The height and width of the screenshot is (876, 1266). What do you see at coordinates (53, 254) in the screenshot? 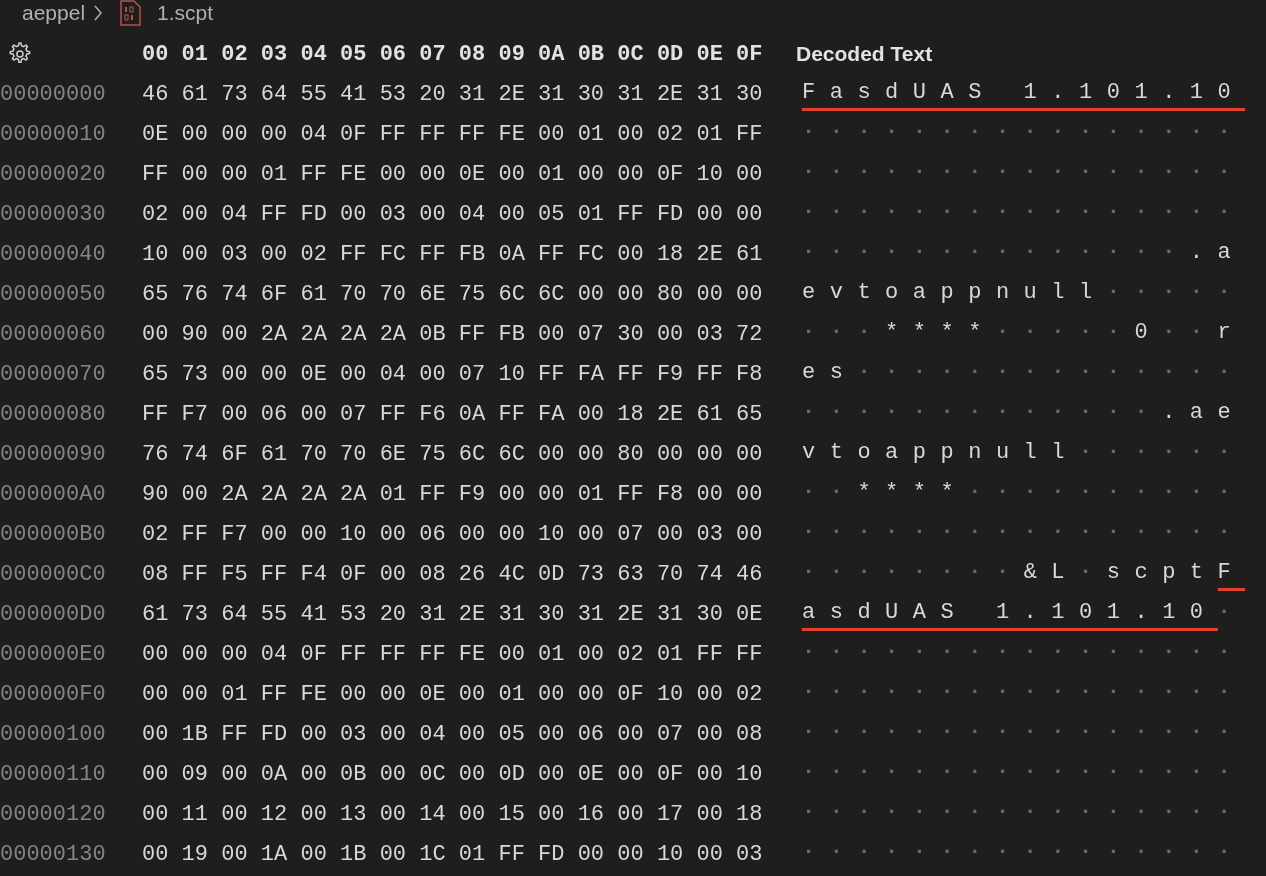
I see `offset-label: 00000040` at bounding box center [53, 254].